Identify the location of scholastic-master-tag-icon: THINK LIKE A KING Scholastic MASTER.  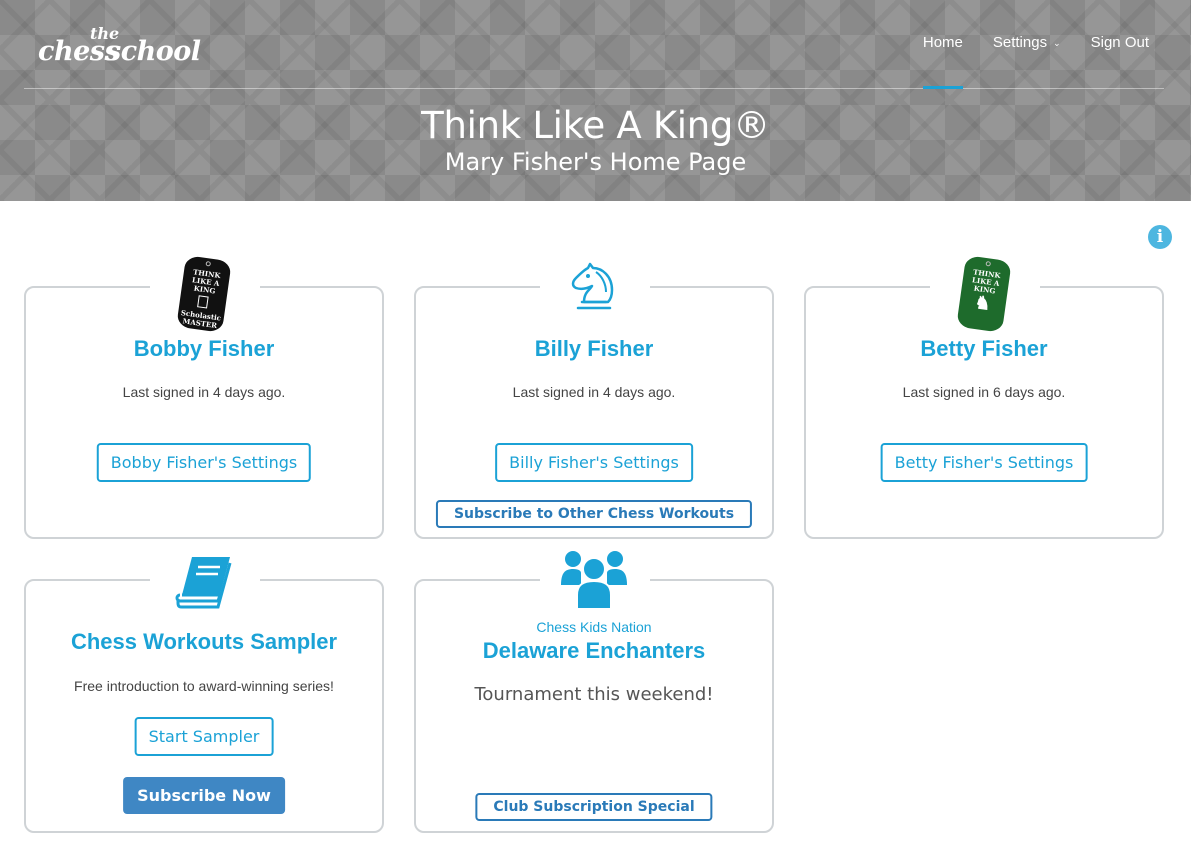
(204, 294).